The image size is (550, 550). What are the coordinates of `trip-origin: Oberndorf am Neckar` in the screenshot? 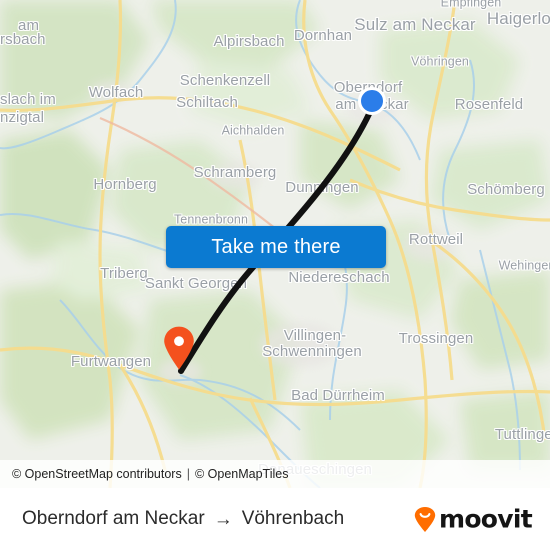 It's located at (113, 518).